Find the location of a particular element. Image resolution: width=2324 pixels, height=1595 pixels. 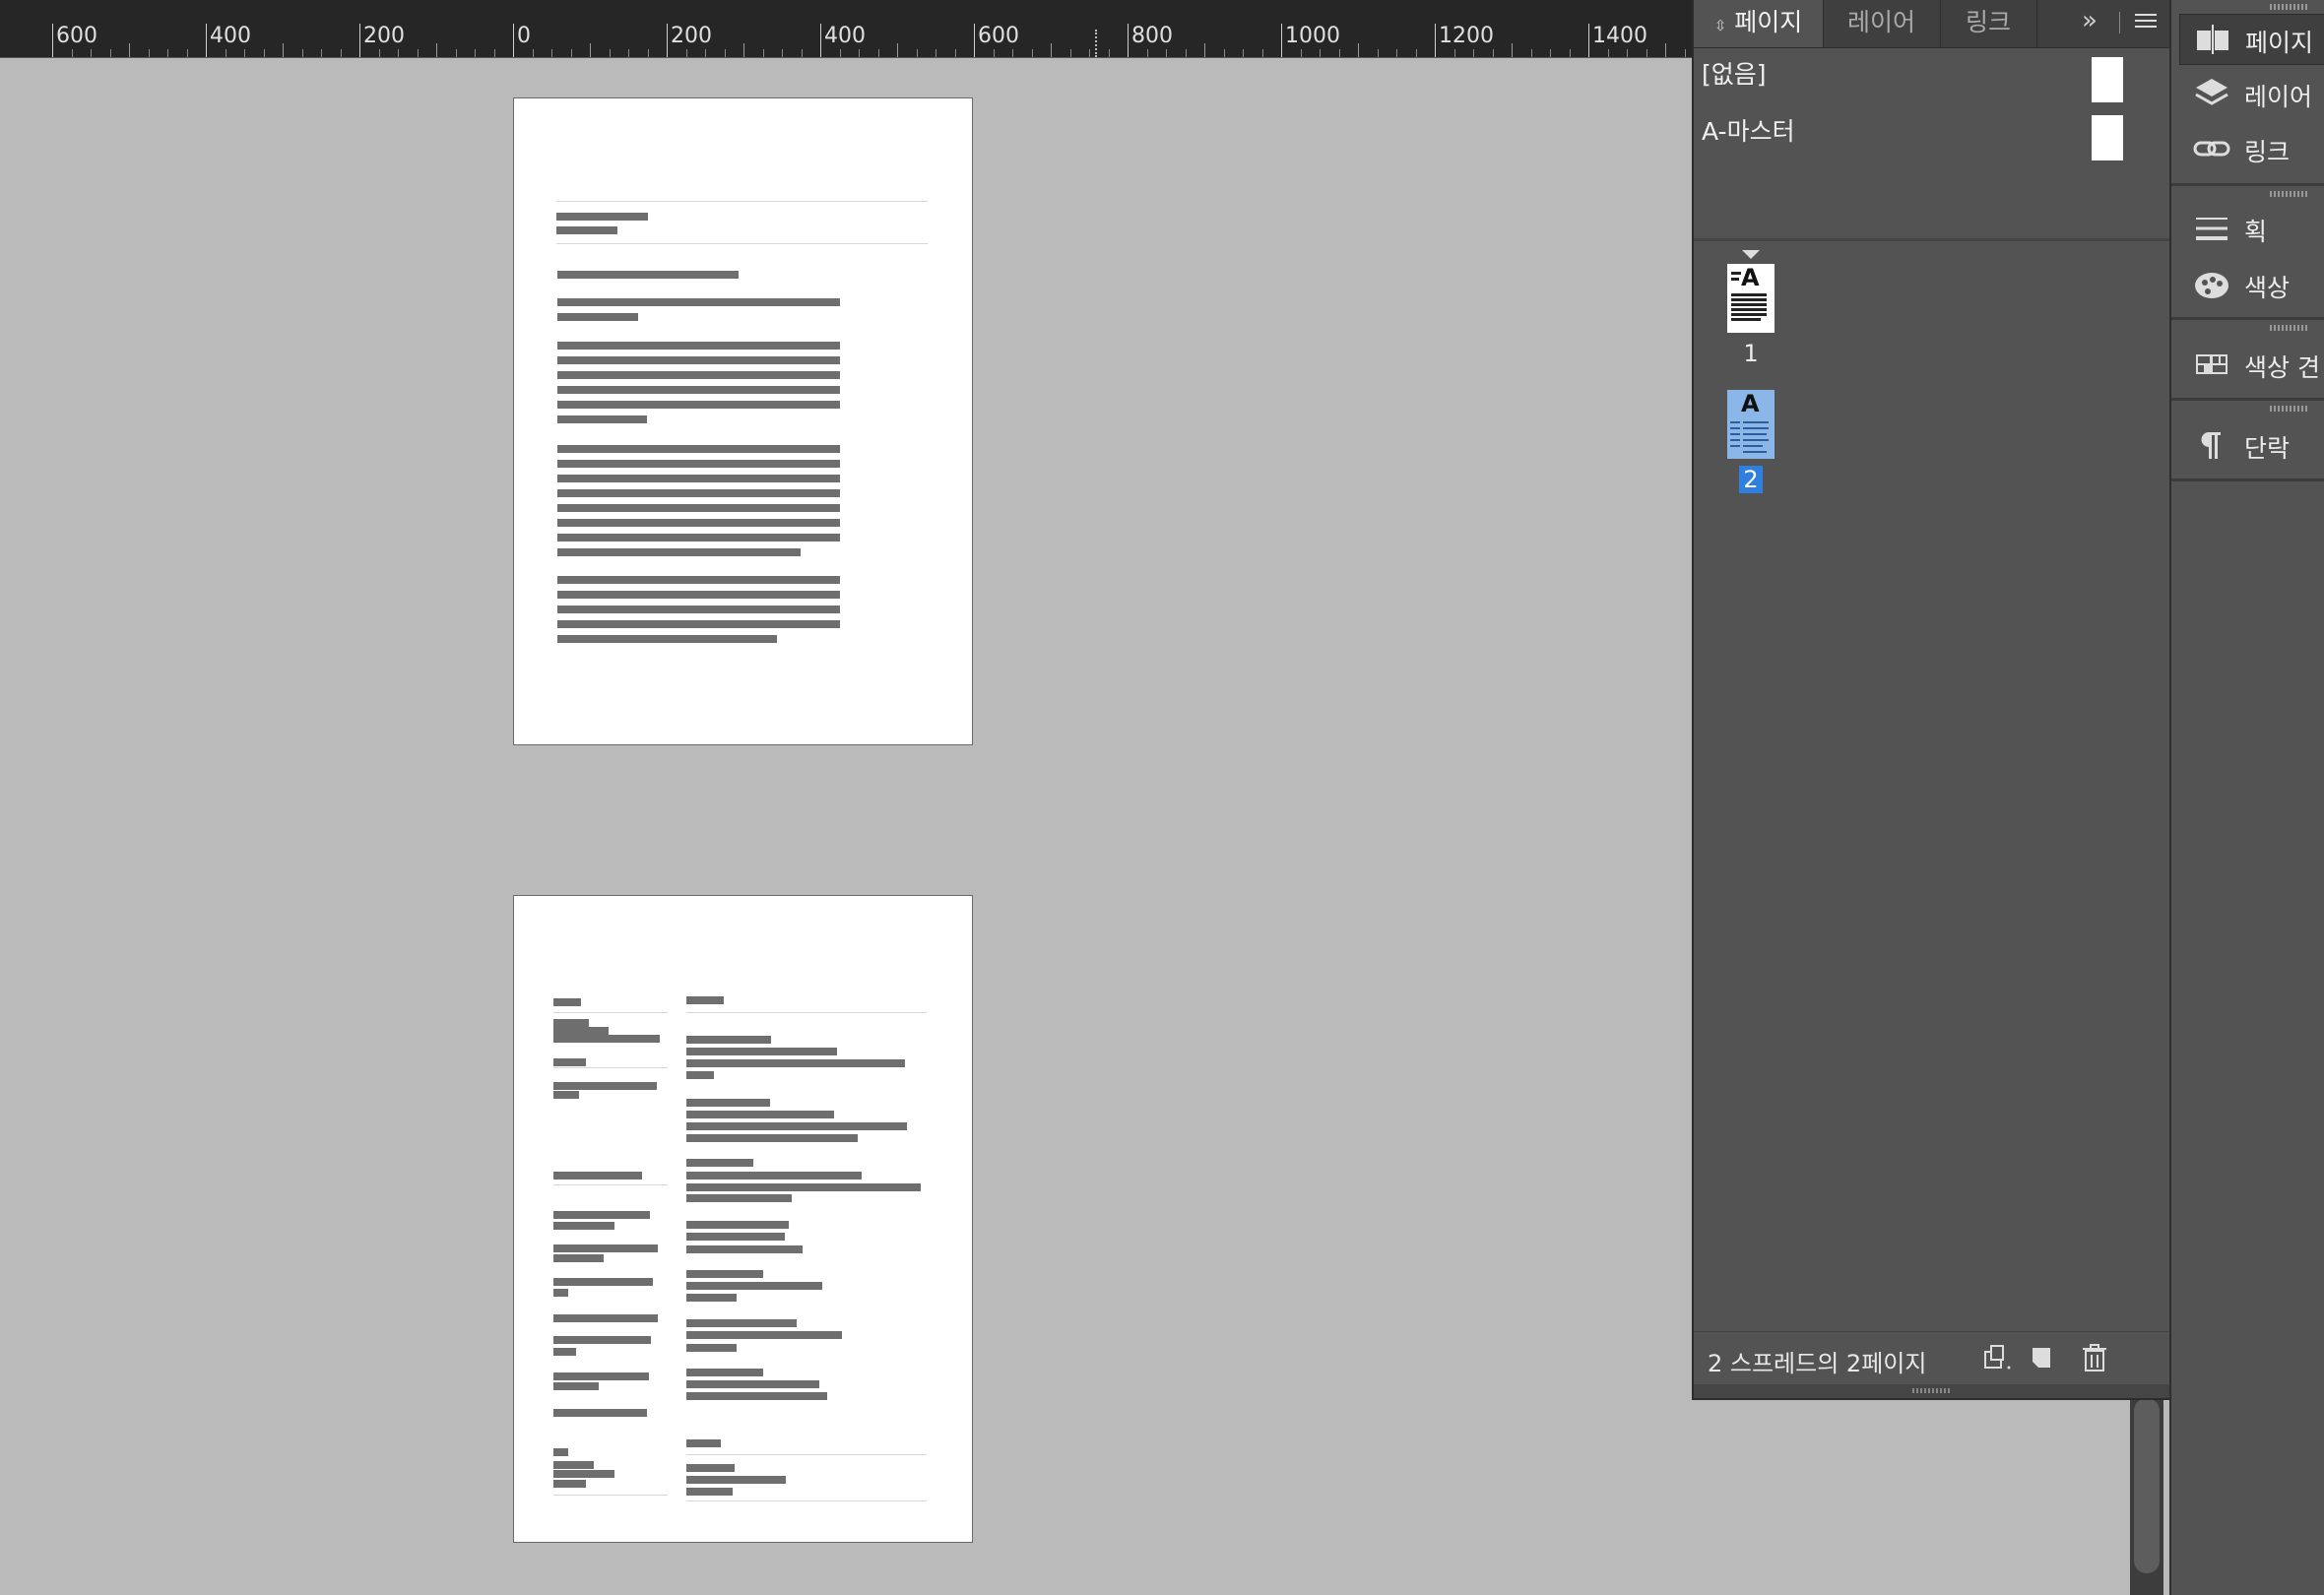

dock-item-paragraph: 단락 is located at coordinates (2252, 445).